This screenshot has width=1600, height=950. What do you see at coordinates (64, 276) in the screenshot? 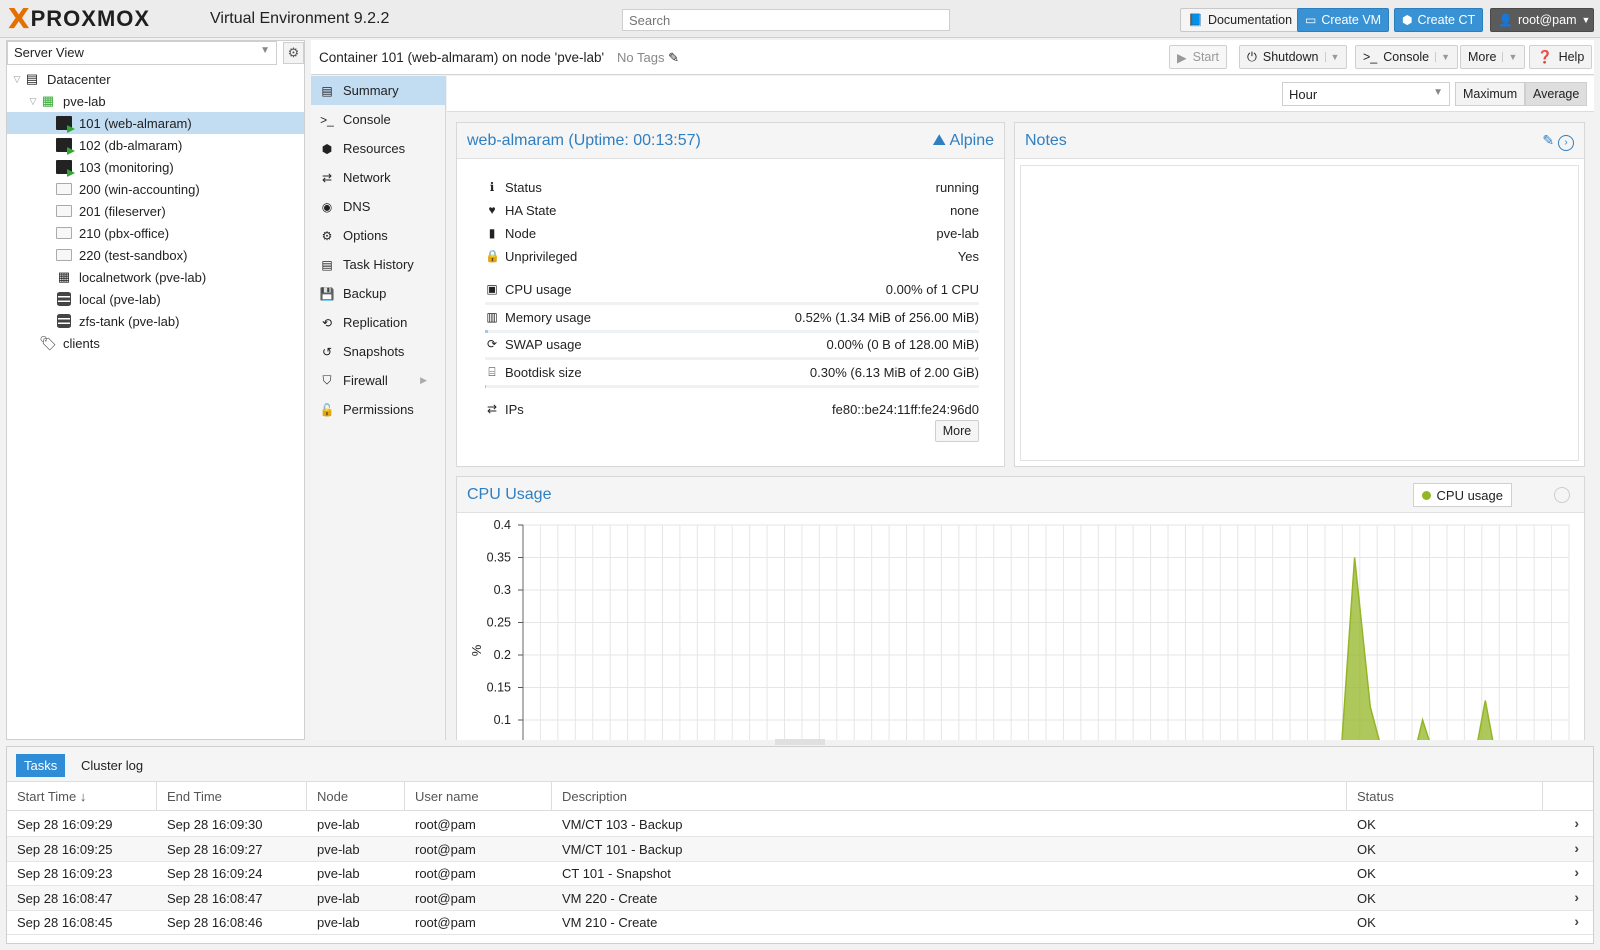
I see `network-grid-icon: ▦` at bounding box center [64, 276].